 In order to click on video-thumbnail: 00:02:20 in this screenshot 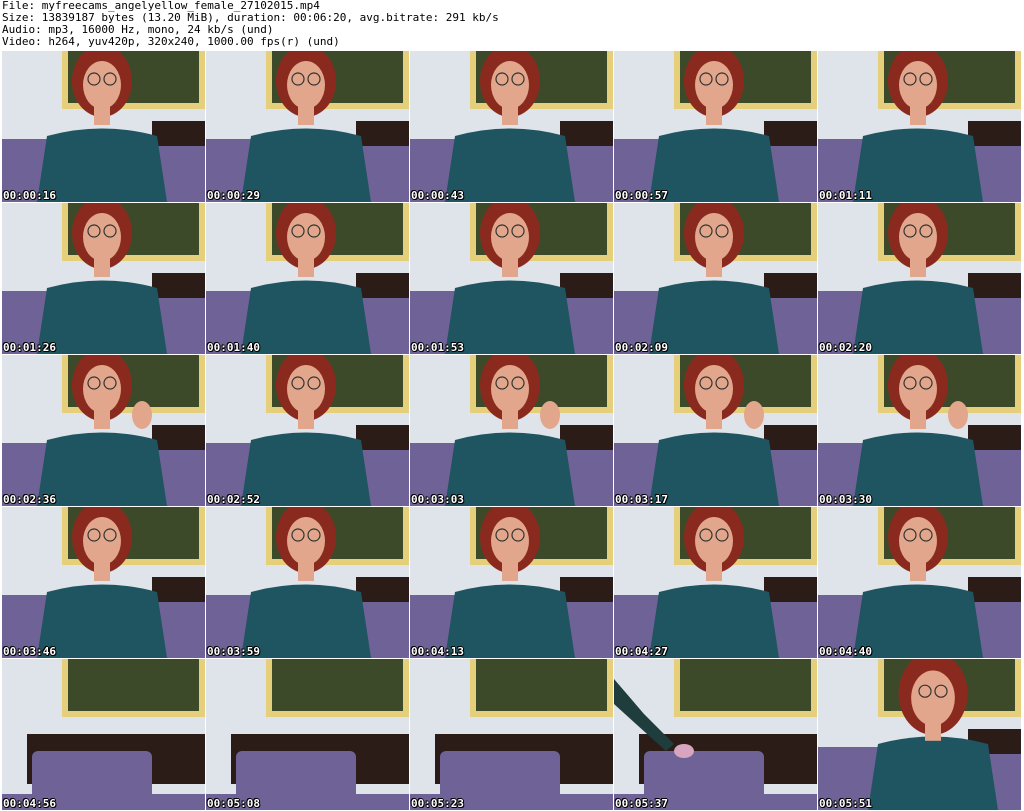, I will do `click(919, 278)`.